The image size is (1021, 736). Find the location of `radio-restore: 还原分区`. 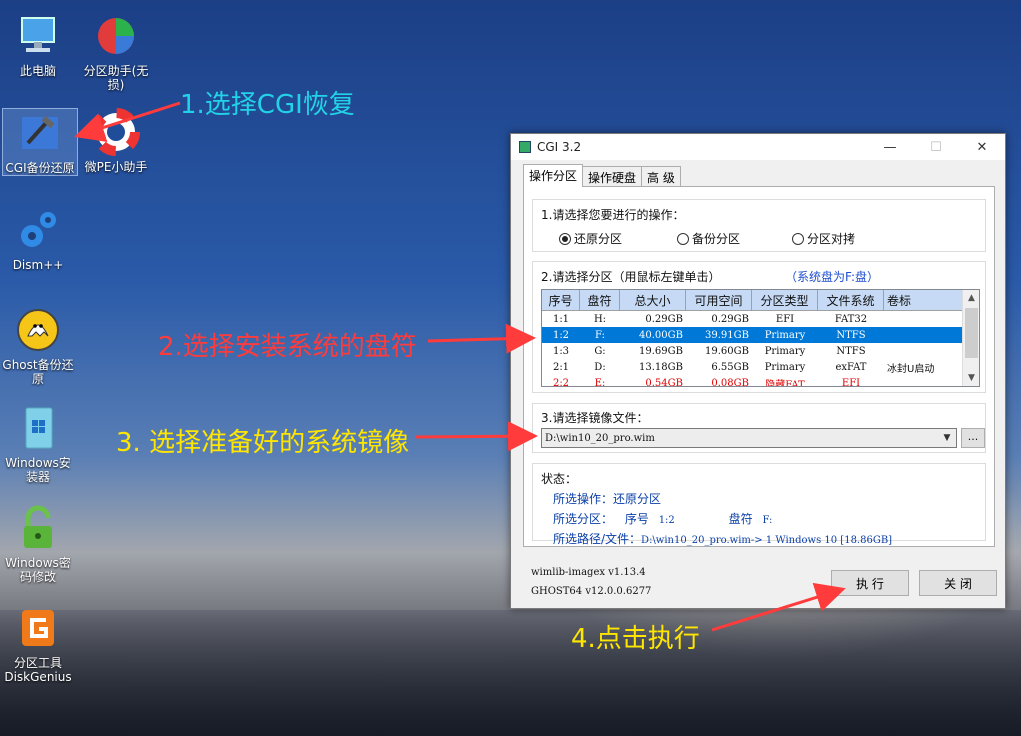

radio-restore: 还原分区 is located at coordinates (590, 238).